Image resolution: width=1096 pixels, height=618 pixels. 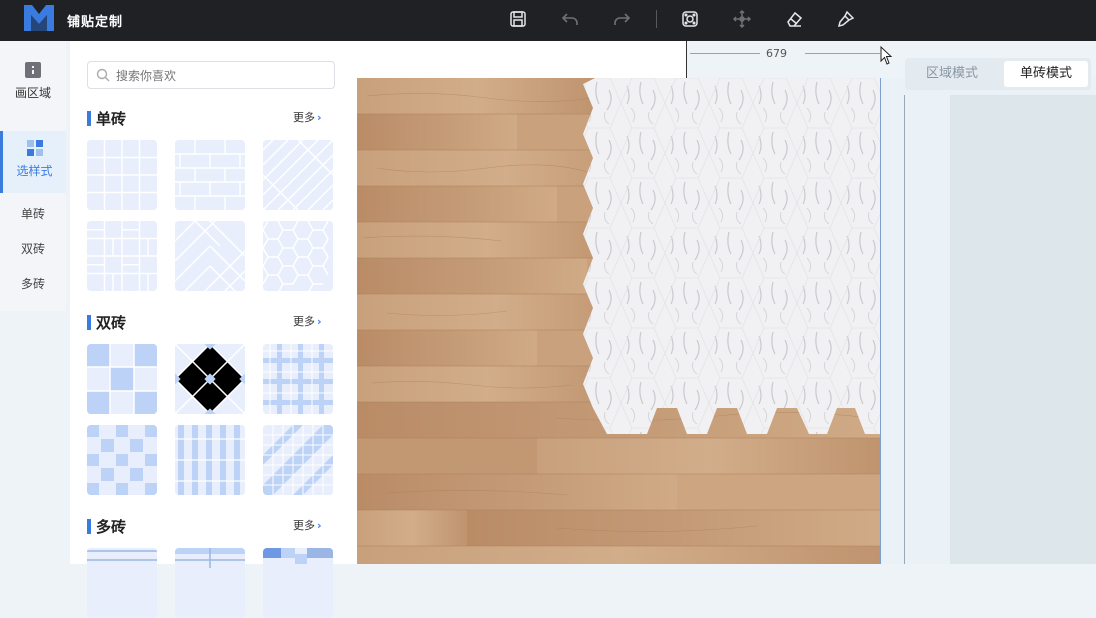 What do you see at coordinates (33, 81) in the screenshot?
I see `nav-draw-area: 画区域` at bounding box center [33, 81].